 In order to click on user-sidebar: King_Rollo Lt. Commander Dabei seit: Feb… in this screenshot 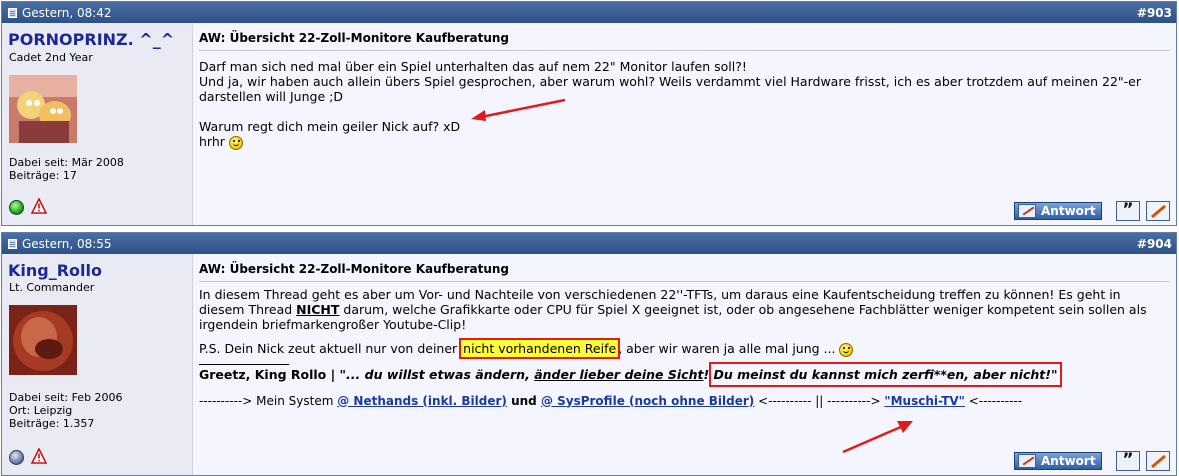, I will do `click(97, 364)`.